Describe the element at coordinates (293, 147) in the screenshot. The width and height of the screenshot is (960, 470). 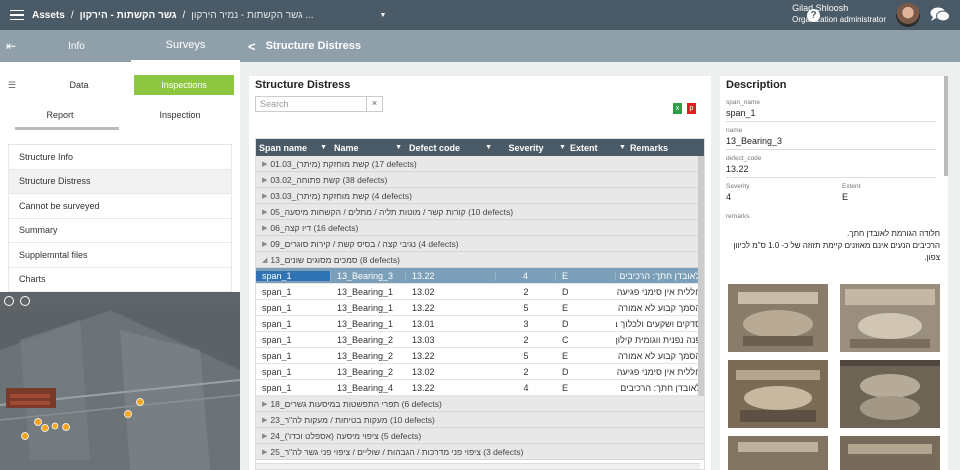
I see `column-span-name: Span name ▼` at that location.